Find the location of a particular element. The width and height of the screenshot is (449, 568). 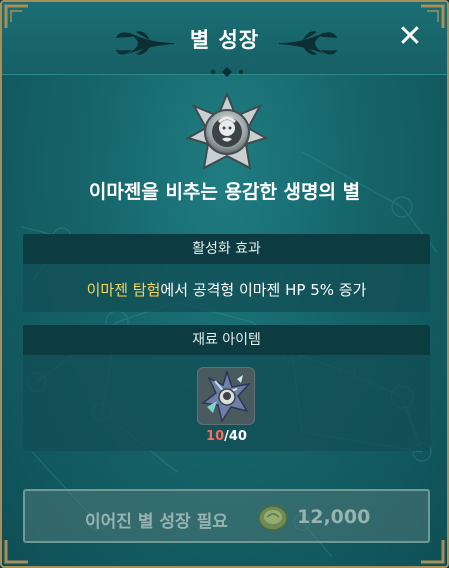

imagen-star-emblem-icon is located at coordinates (227, 131).